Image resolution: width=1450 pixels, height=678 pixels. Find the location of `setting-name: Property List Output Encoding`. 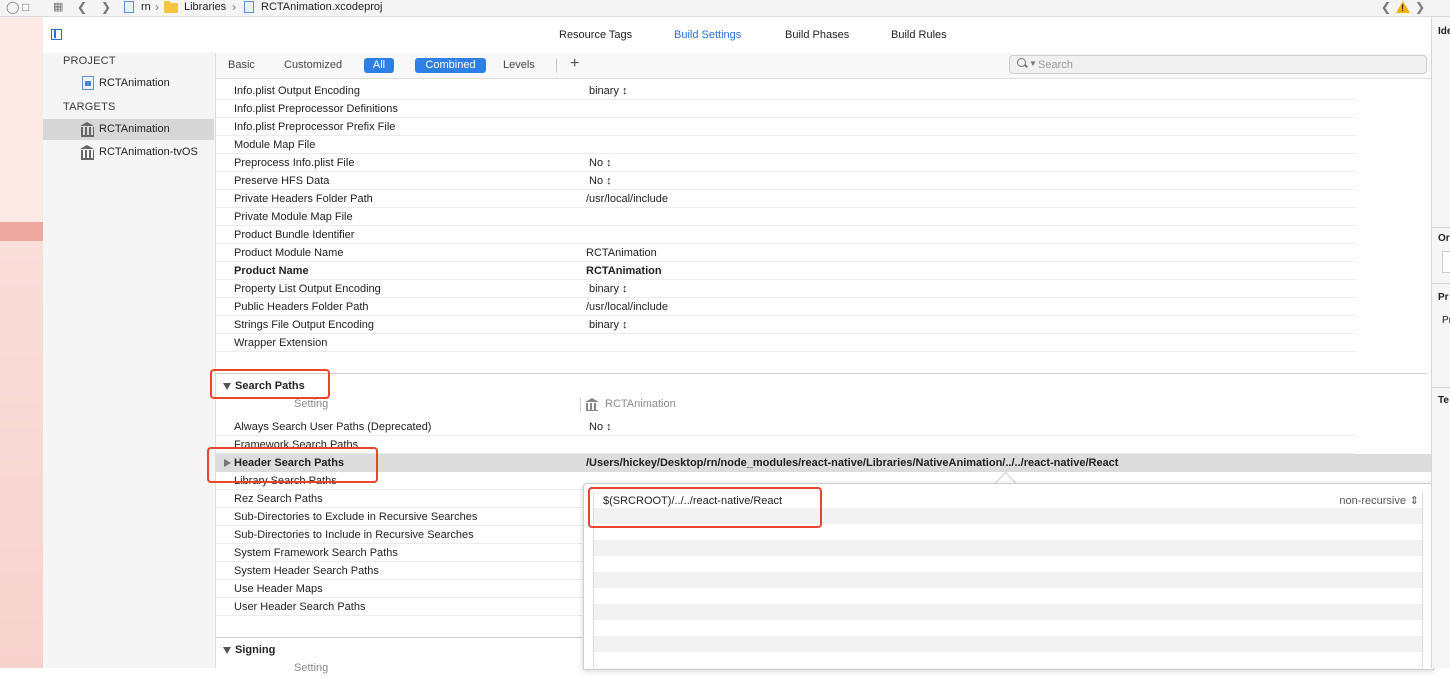

setting-name: Property List Output Encoding is located at coordinates (307, 289).